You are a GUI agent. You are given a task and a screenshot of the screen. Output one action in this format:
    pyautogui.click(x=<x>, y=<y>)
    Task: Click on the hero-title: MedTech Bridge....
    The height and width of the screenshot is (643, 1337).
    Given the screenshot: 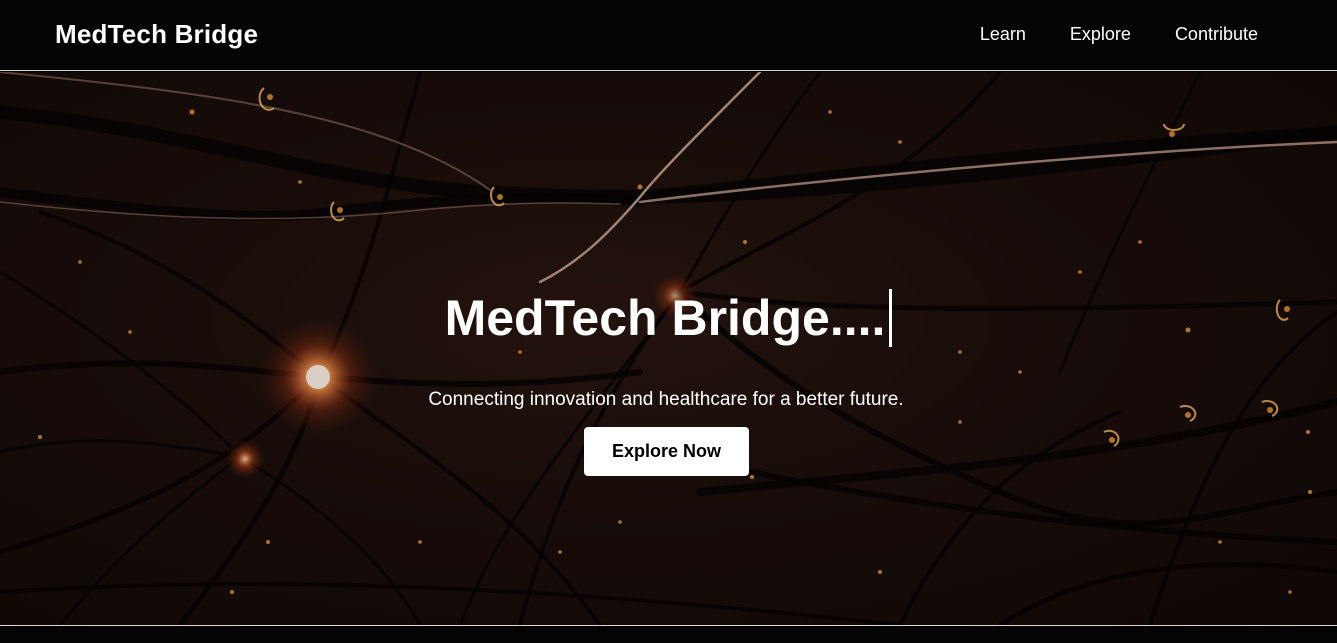 What is the action you would take?
    pyautogui.click(x=668, y=318)
    